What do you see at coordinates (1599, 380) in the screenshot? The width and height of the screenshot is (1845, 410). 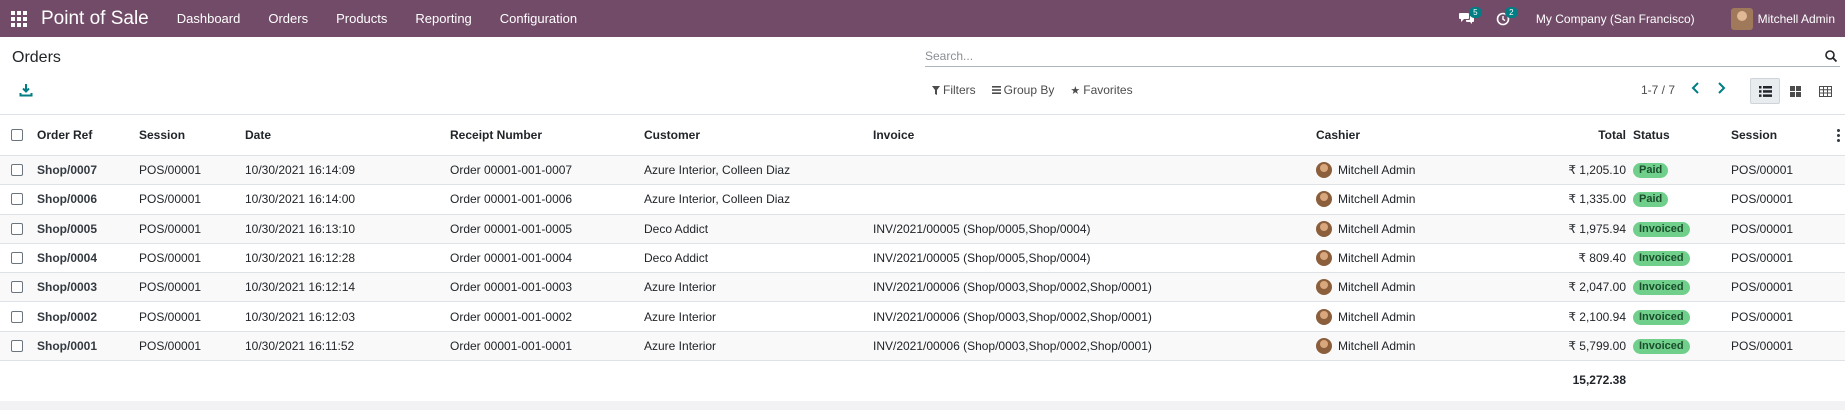 I see `grand-total: 15,272.38` at bounding box center [1599, 380].